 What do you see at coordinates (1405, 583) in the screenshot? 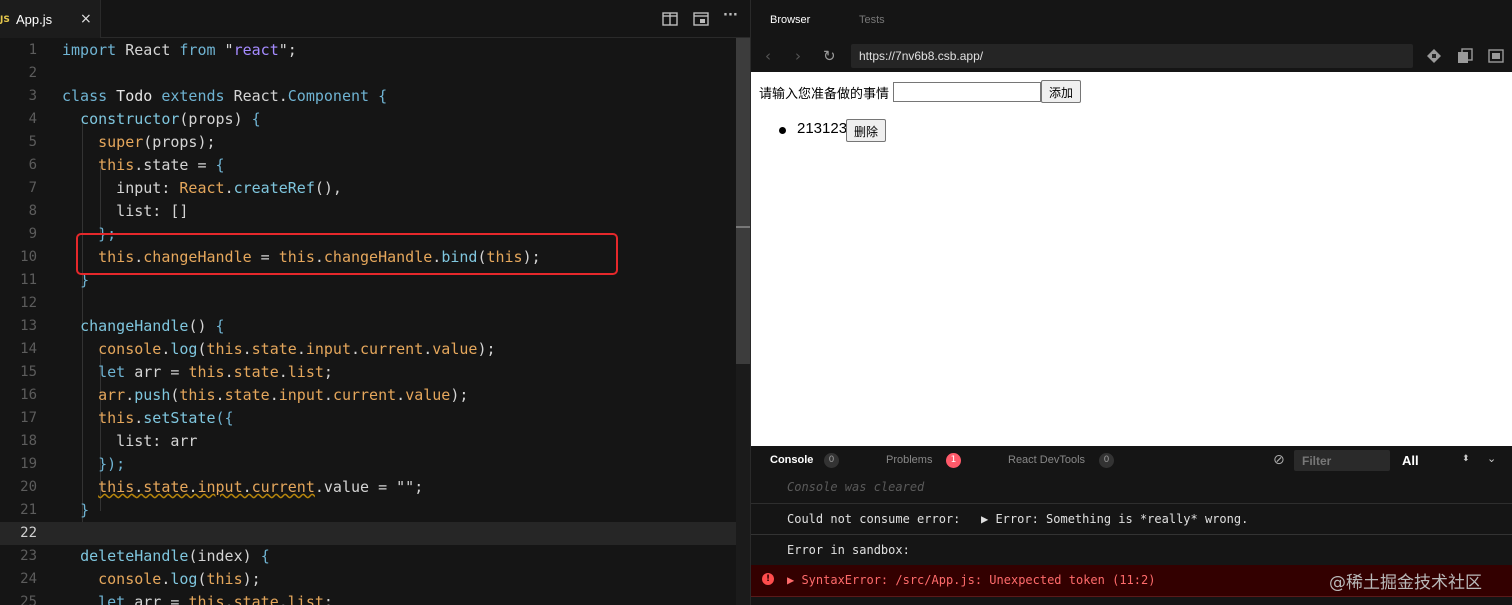
I see `watermark: @稀土掘金技术社区` at bounding box center [1405, 583].